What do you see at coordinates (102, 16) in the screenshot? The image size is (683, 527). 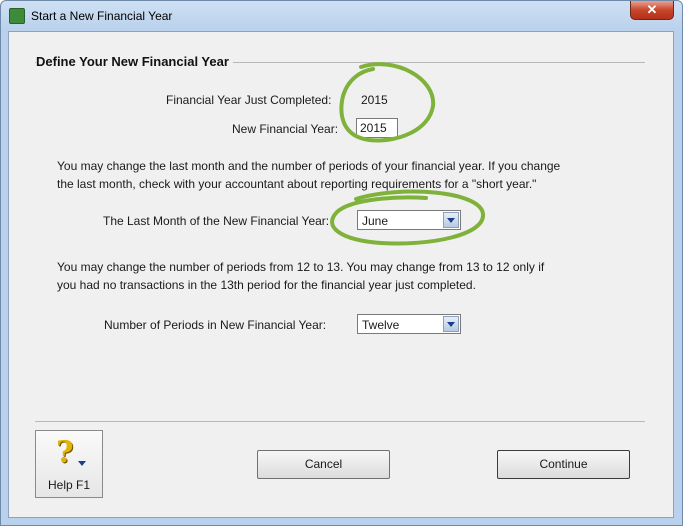 I see `window-title: Start a New Financial Year` at bounding box center [102, 16].